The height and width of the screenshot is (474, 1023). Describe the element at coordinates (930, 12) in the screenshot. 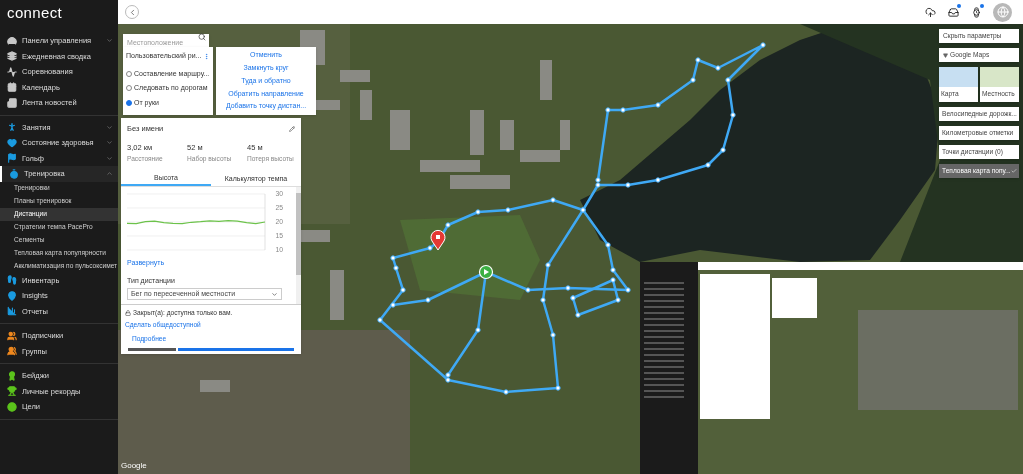

I see `cloud-upload-button` at that location.